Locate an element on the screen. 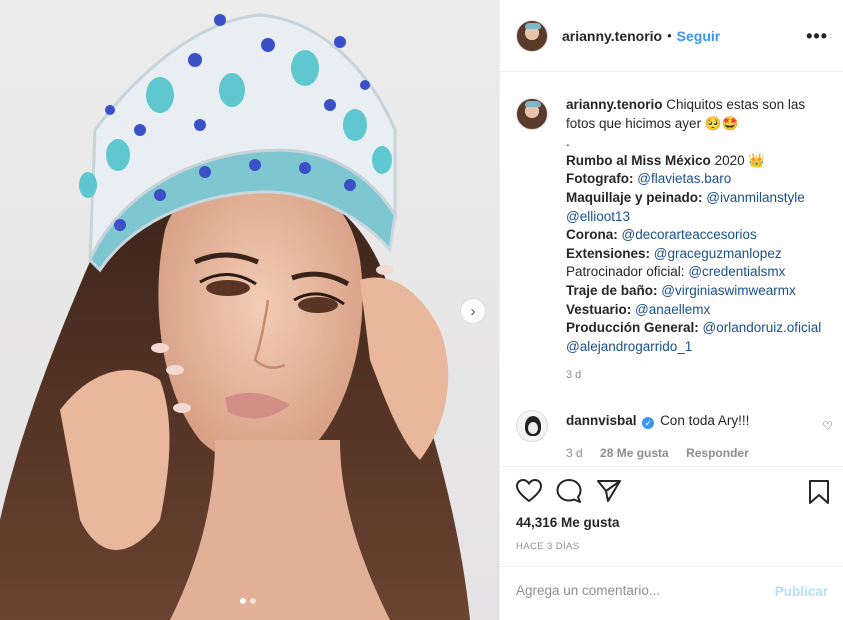 This screenshot has height=620, width=843. credit-line: Patrocinador oficial: @credentialsmx is located at coordinates (676, 272).